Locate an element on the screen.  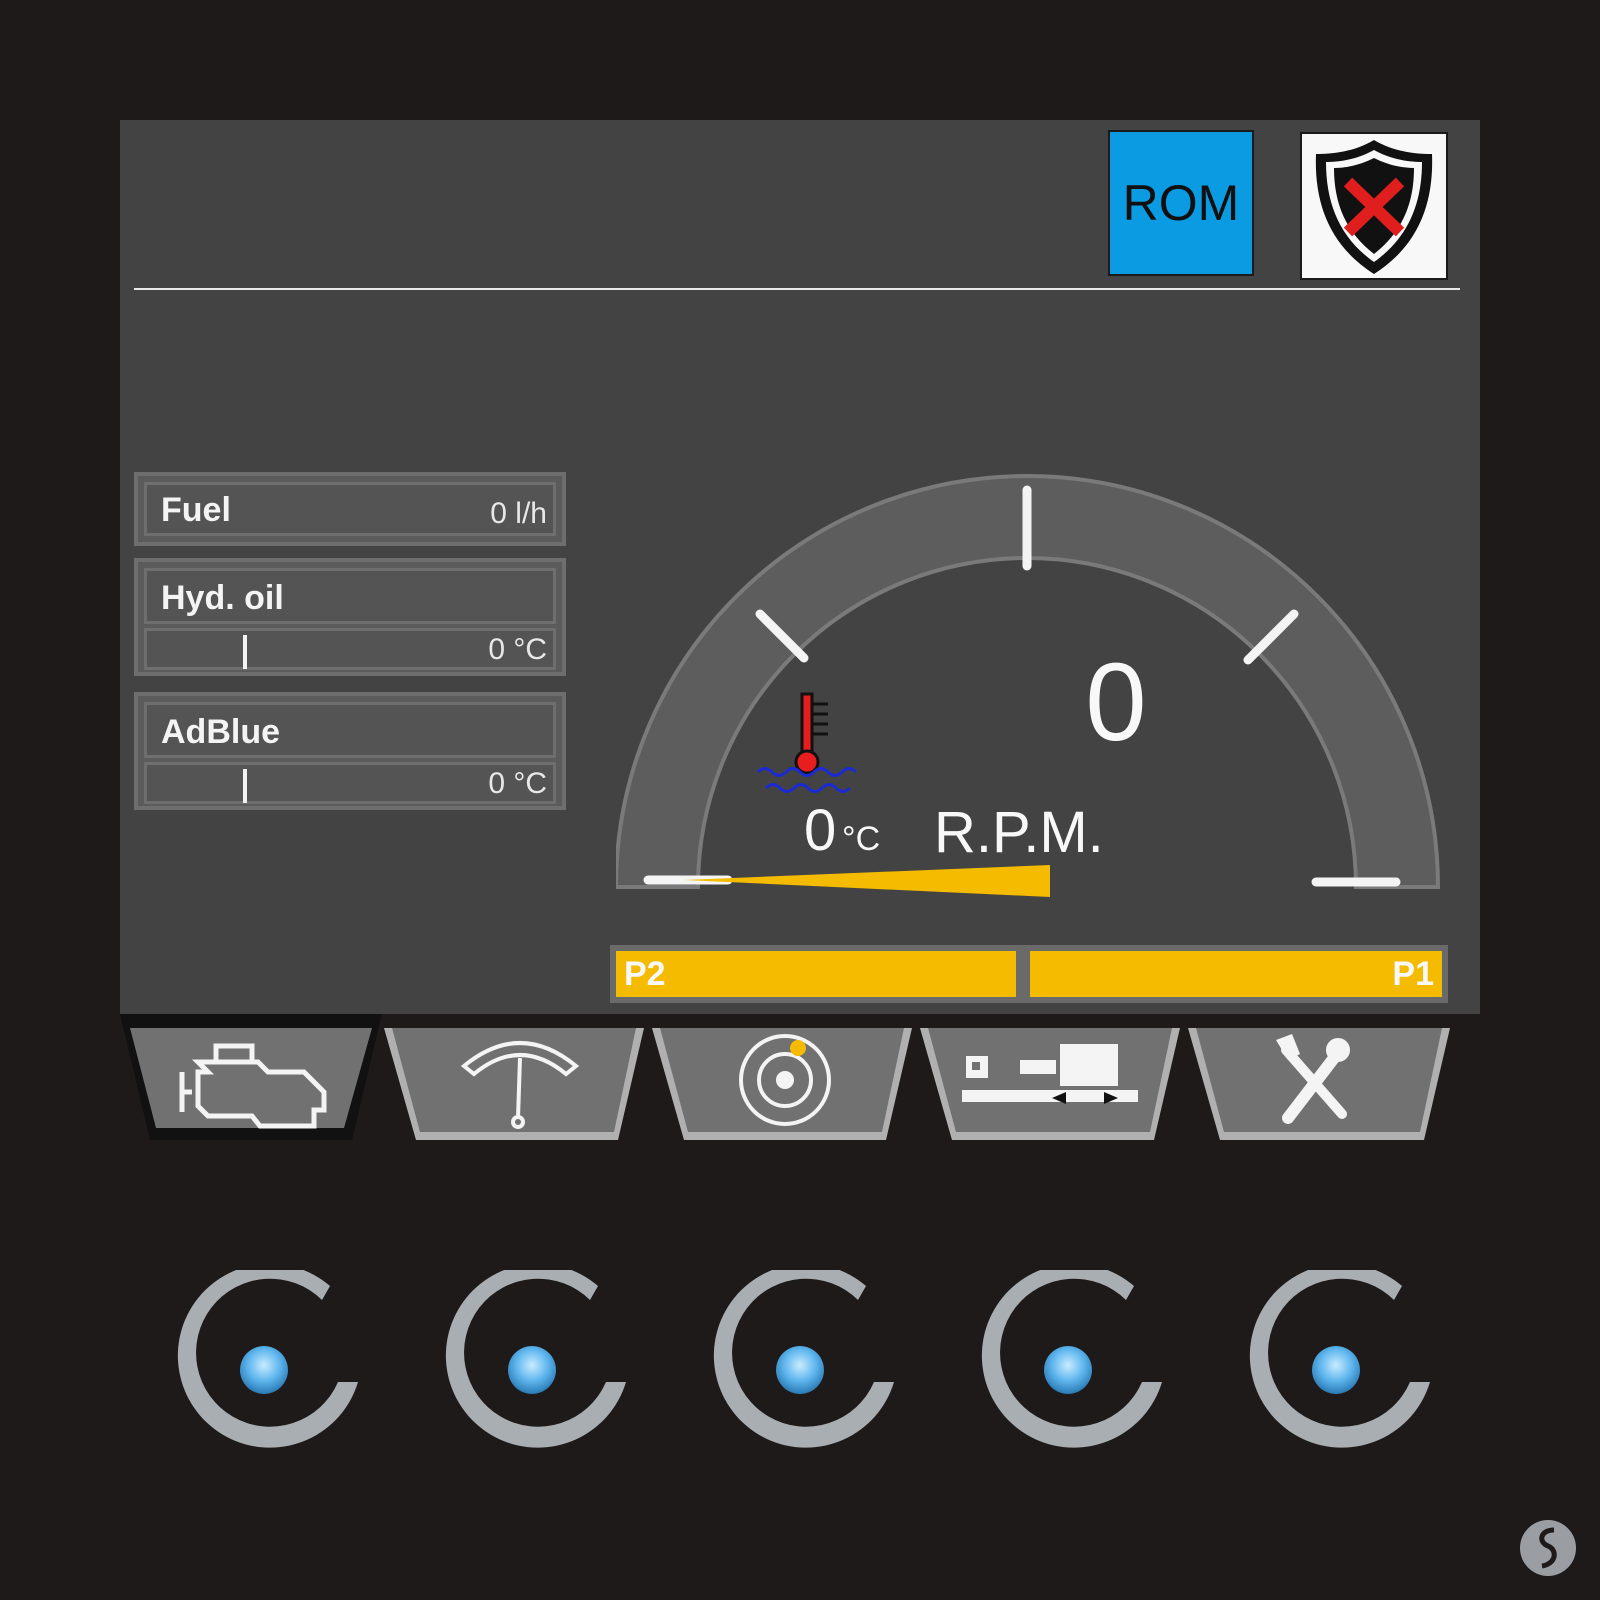
coolant-temp-unit: °C is located at coordinates (861, 839).